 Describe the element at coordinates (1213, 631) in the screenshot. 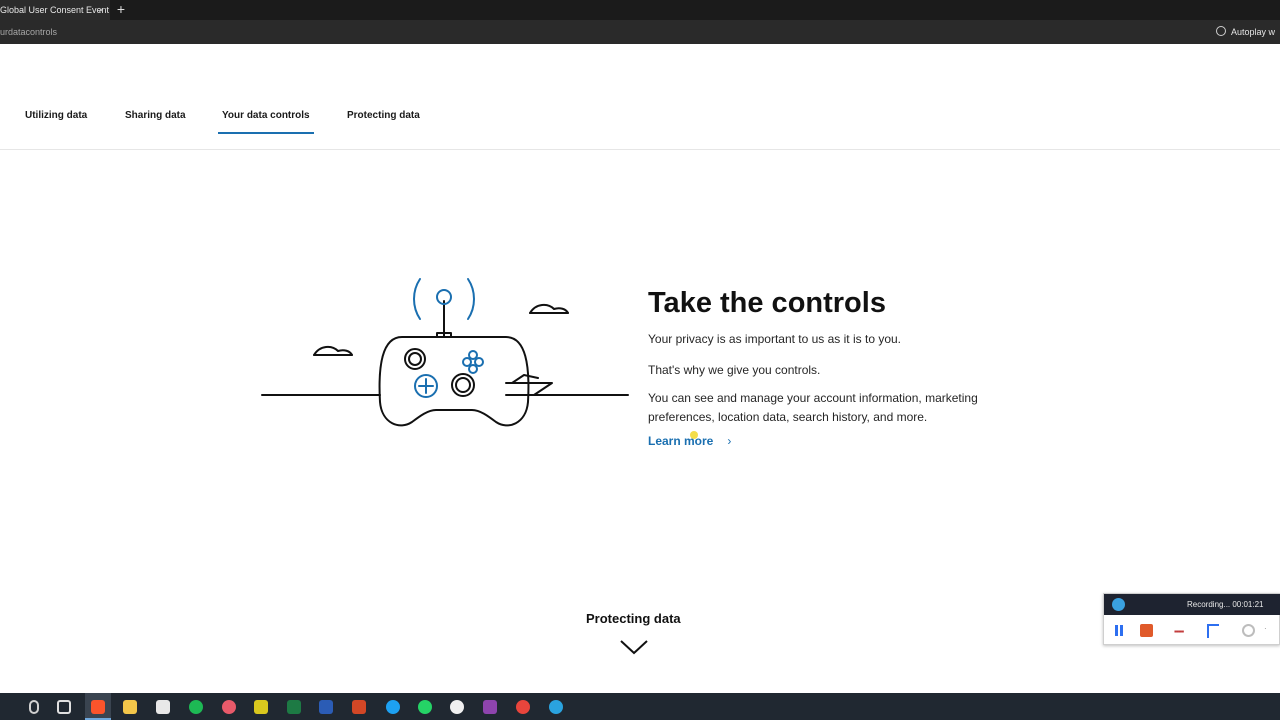

I see `draw-tool-icon` at that location.